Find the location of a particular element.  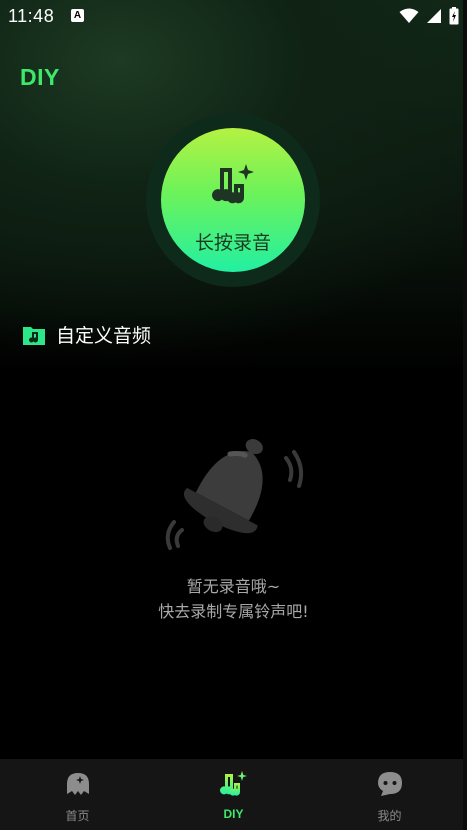

battery-icon is located at coordinates (454, 16).